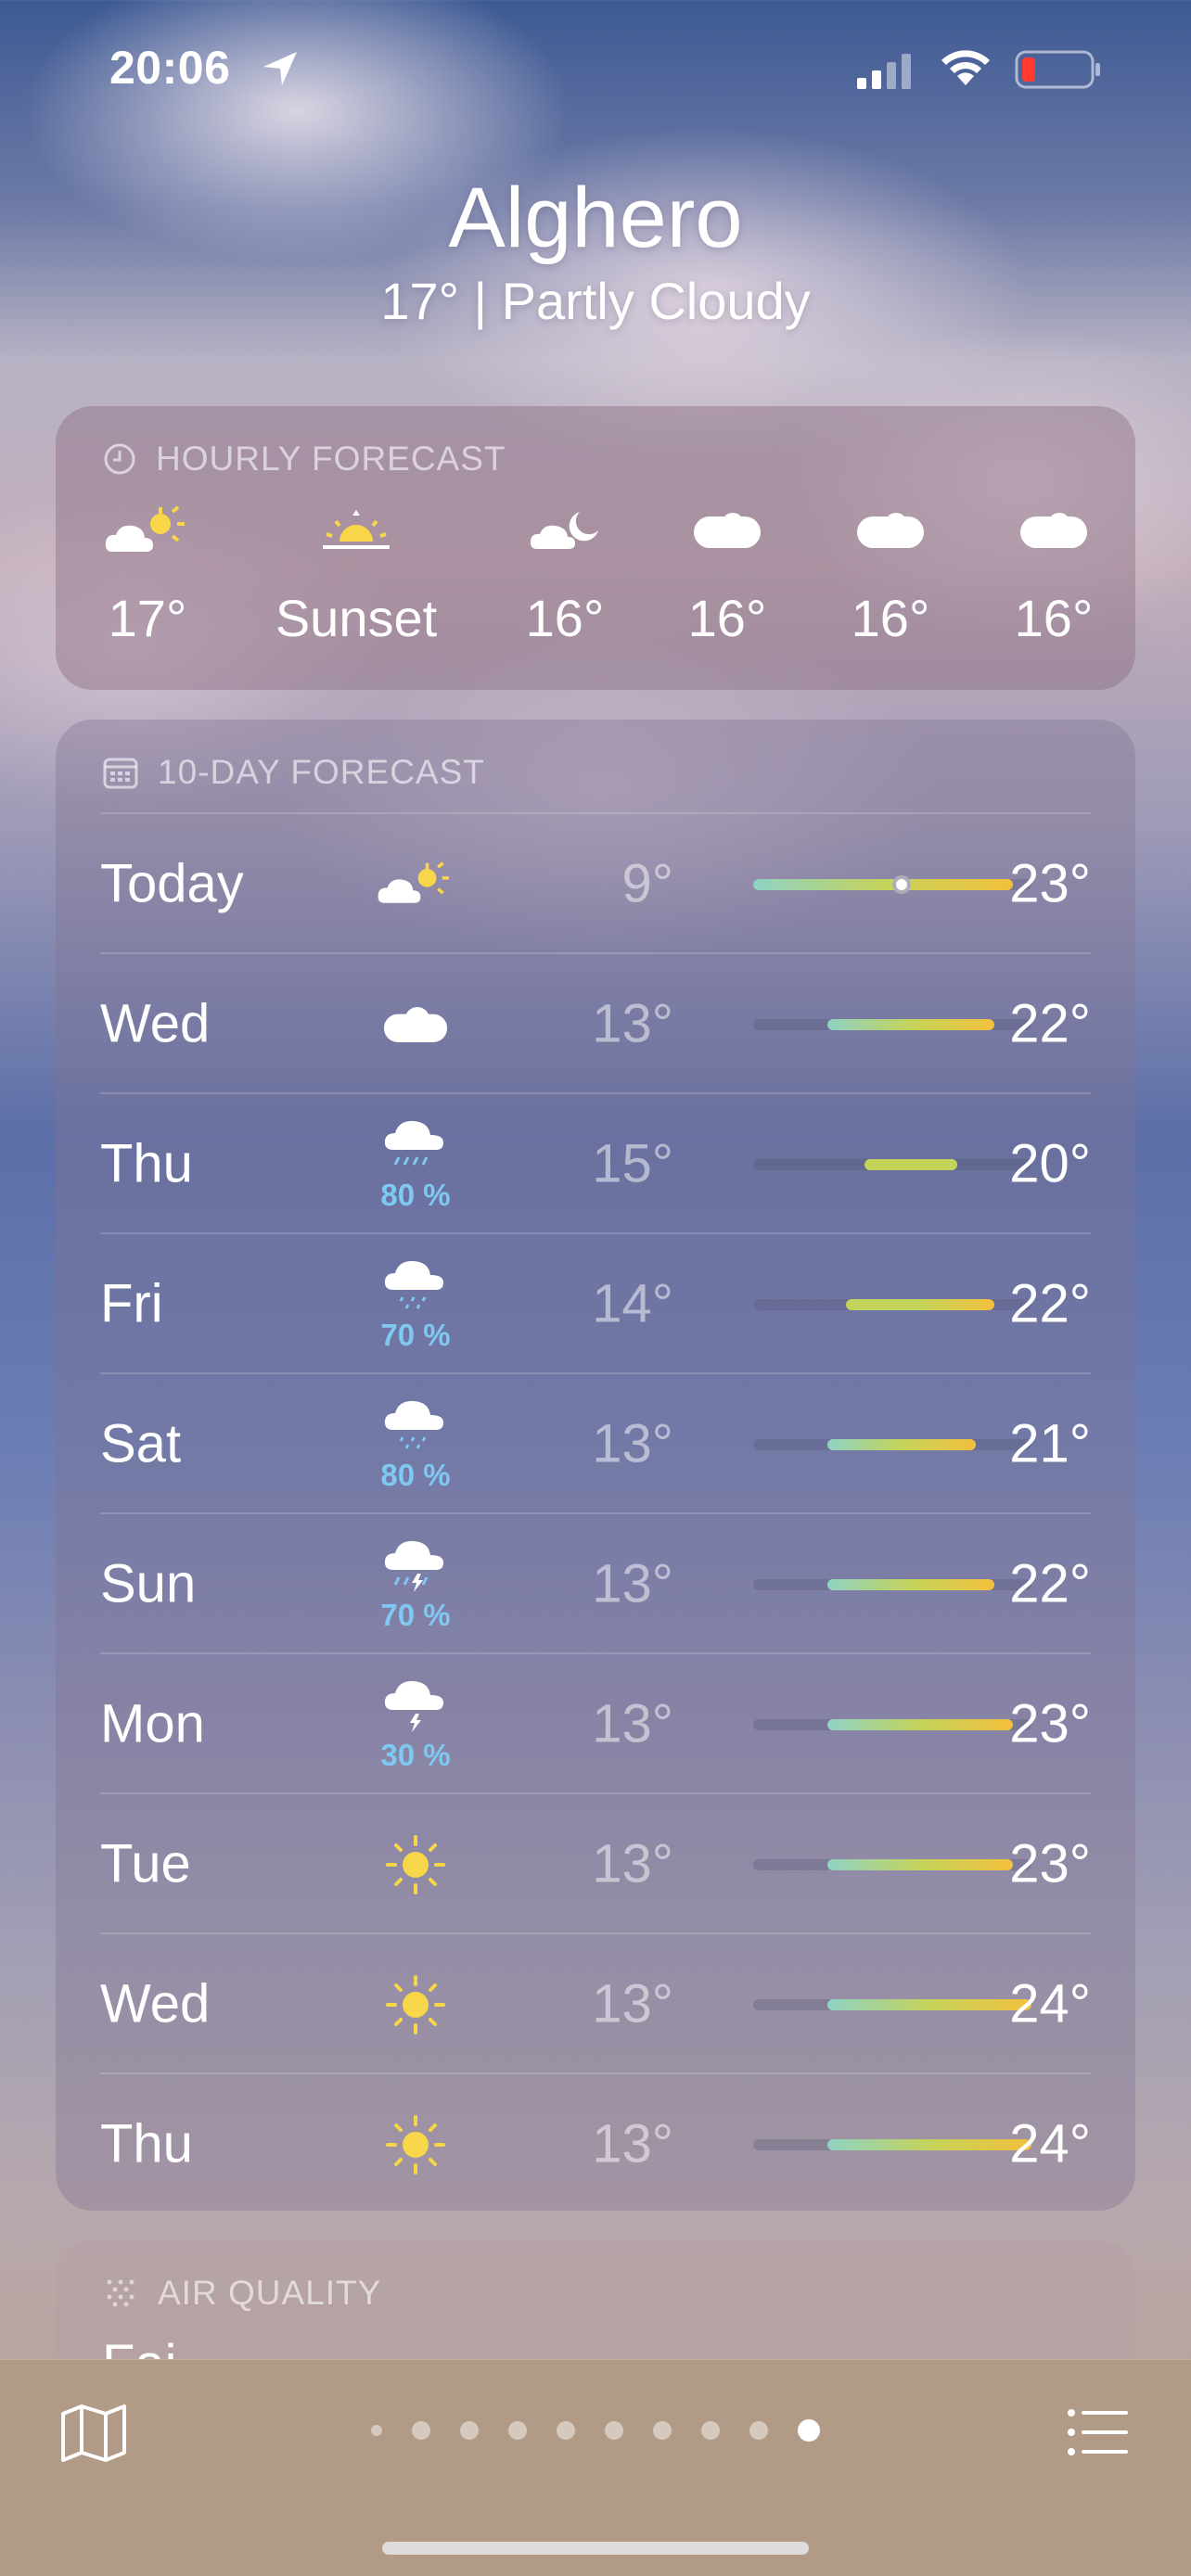 The image size is (1191, 2576). I want to click on day-name: Tue, so click(145, 1863).